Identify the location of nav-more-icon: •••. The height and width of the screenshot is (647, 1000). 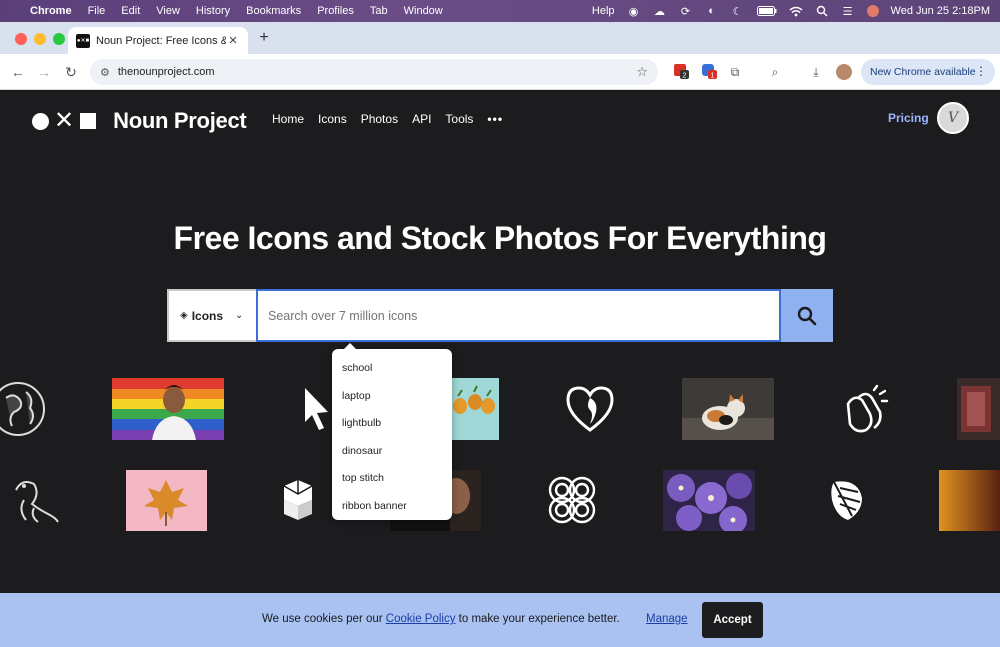
(495, 119).